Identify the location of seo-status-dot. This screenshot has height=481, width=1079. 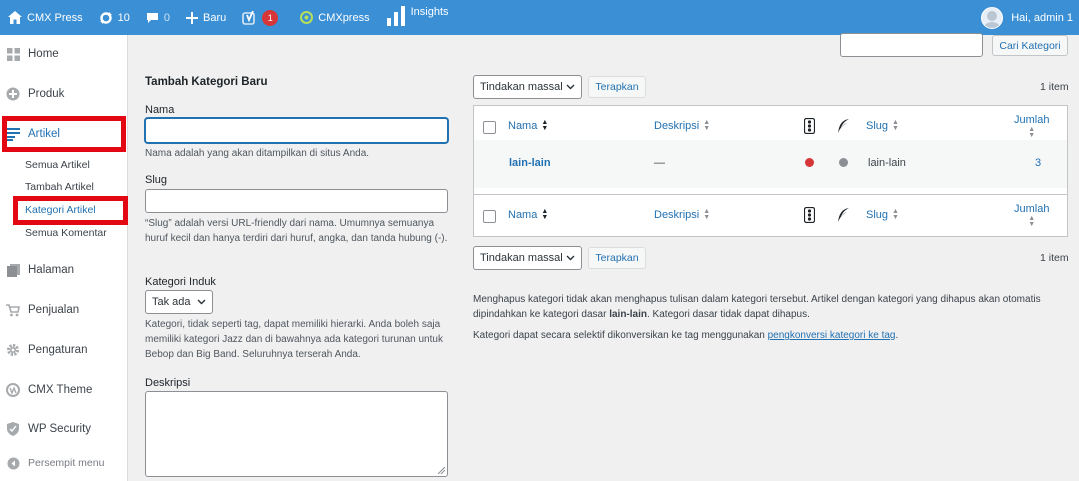
(809, 162).